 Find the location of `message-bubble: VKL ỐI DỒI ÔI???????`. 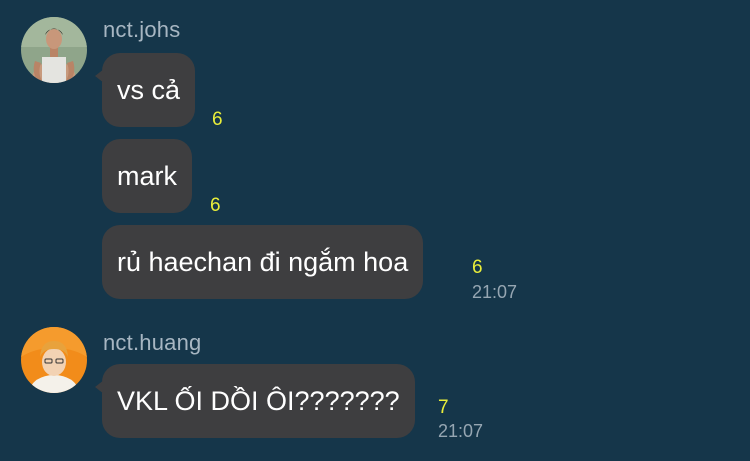

message-bubble: VKL ỐI DỒI ÔI??????? is located at coordinates (255, 401).